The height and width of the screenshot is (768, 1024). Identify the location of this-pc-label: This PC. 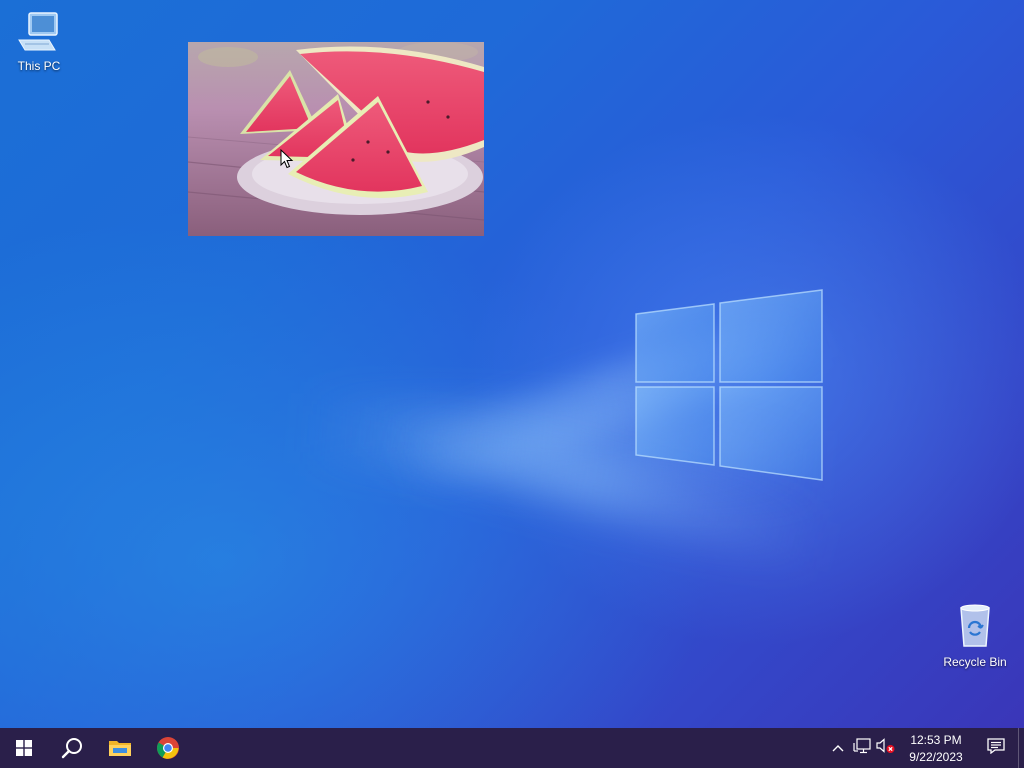
(39, 66).